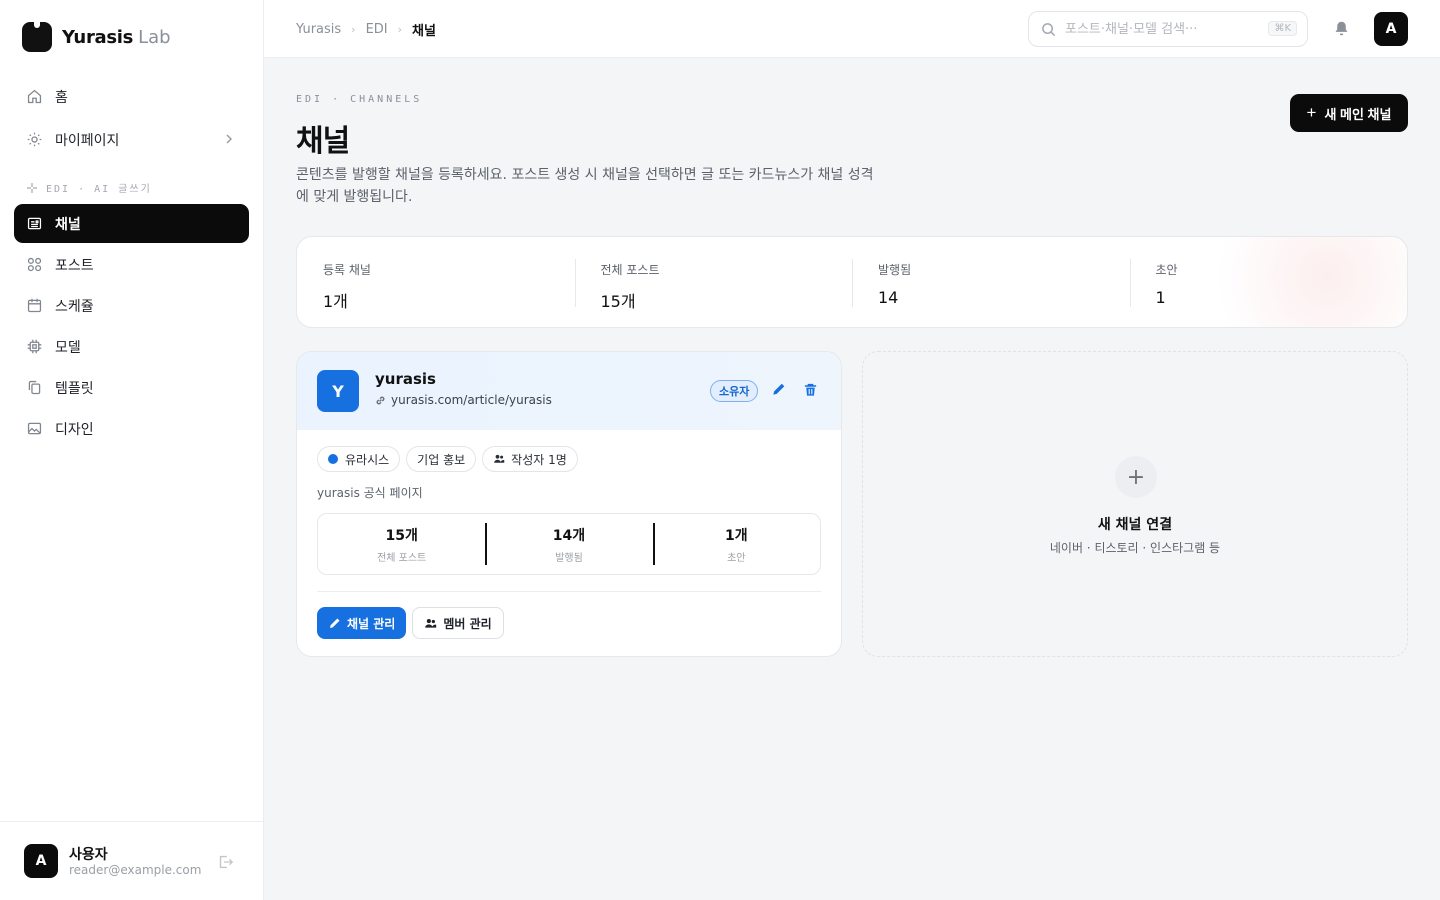  What do you see at coordinates (34, 305) in the screenshot?
I see `calendar-icon` at bounding box center [34, 305].